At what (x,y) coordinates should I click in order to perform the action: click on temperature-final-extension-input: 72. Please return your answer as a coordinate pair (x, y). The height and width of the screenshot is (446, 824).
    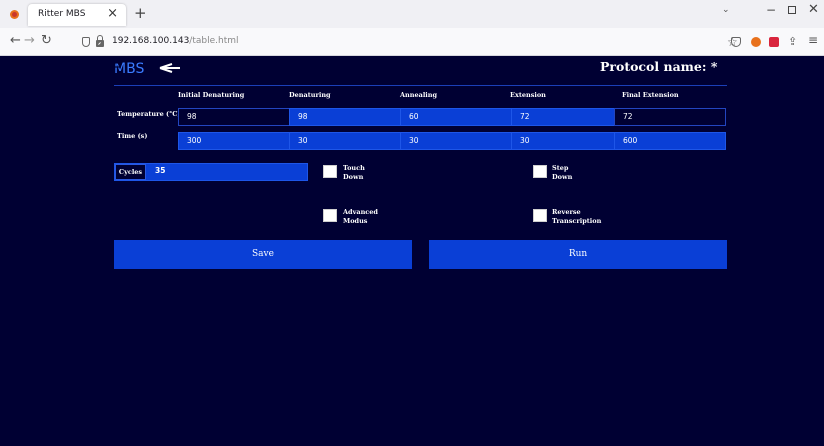
    Looking at the image, I should click on (670, 117).